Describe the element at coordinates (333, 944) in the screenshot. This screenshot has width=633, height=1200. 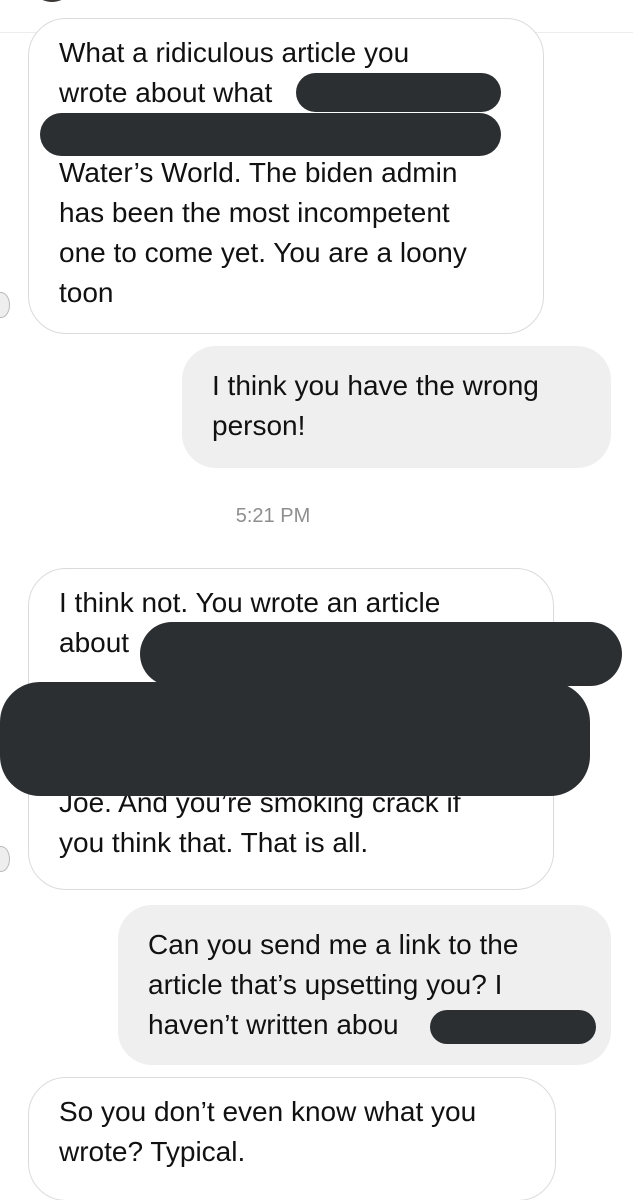
I see `message-line: Can you send me a link to the` at that location.